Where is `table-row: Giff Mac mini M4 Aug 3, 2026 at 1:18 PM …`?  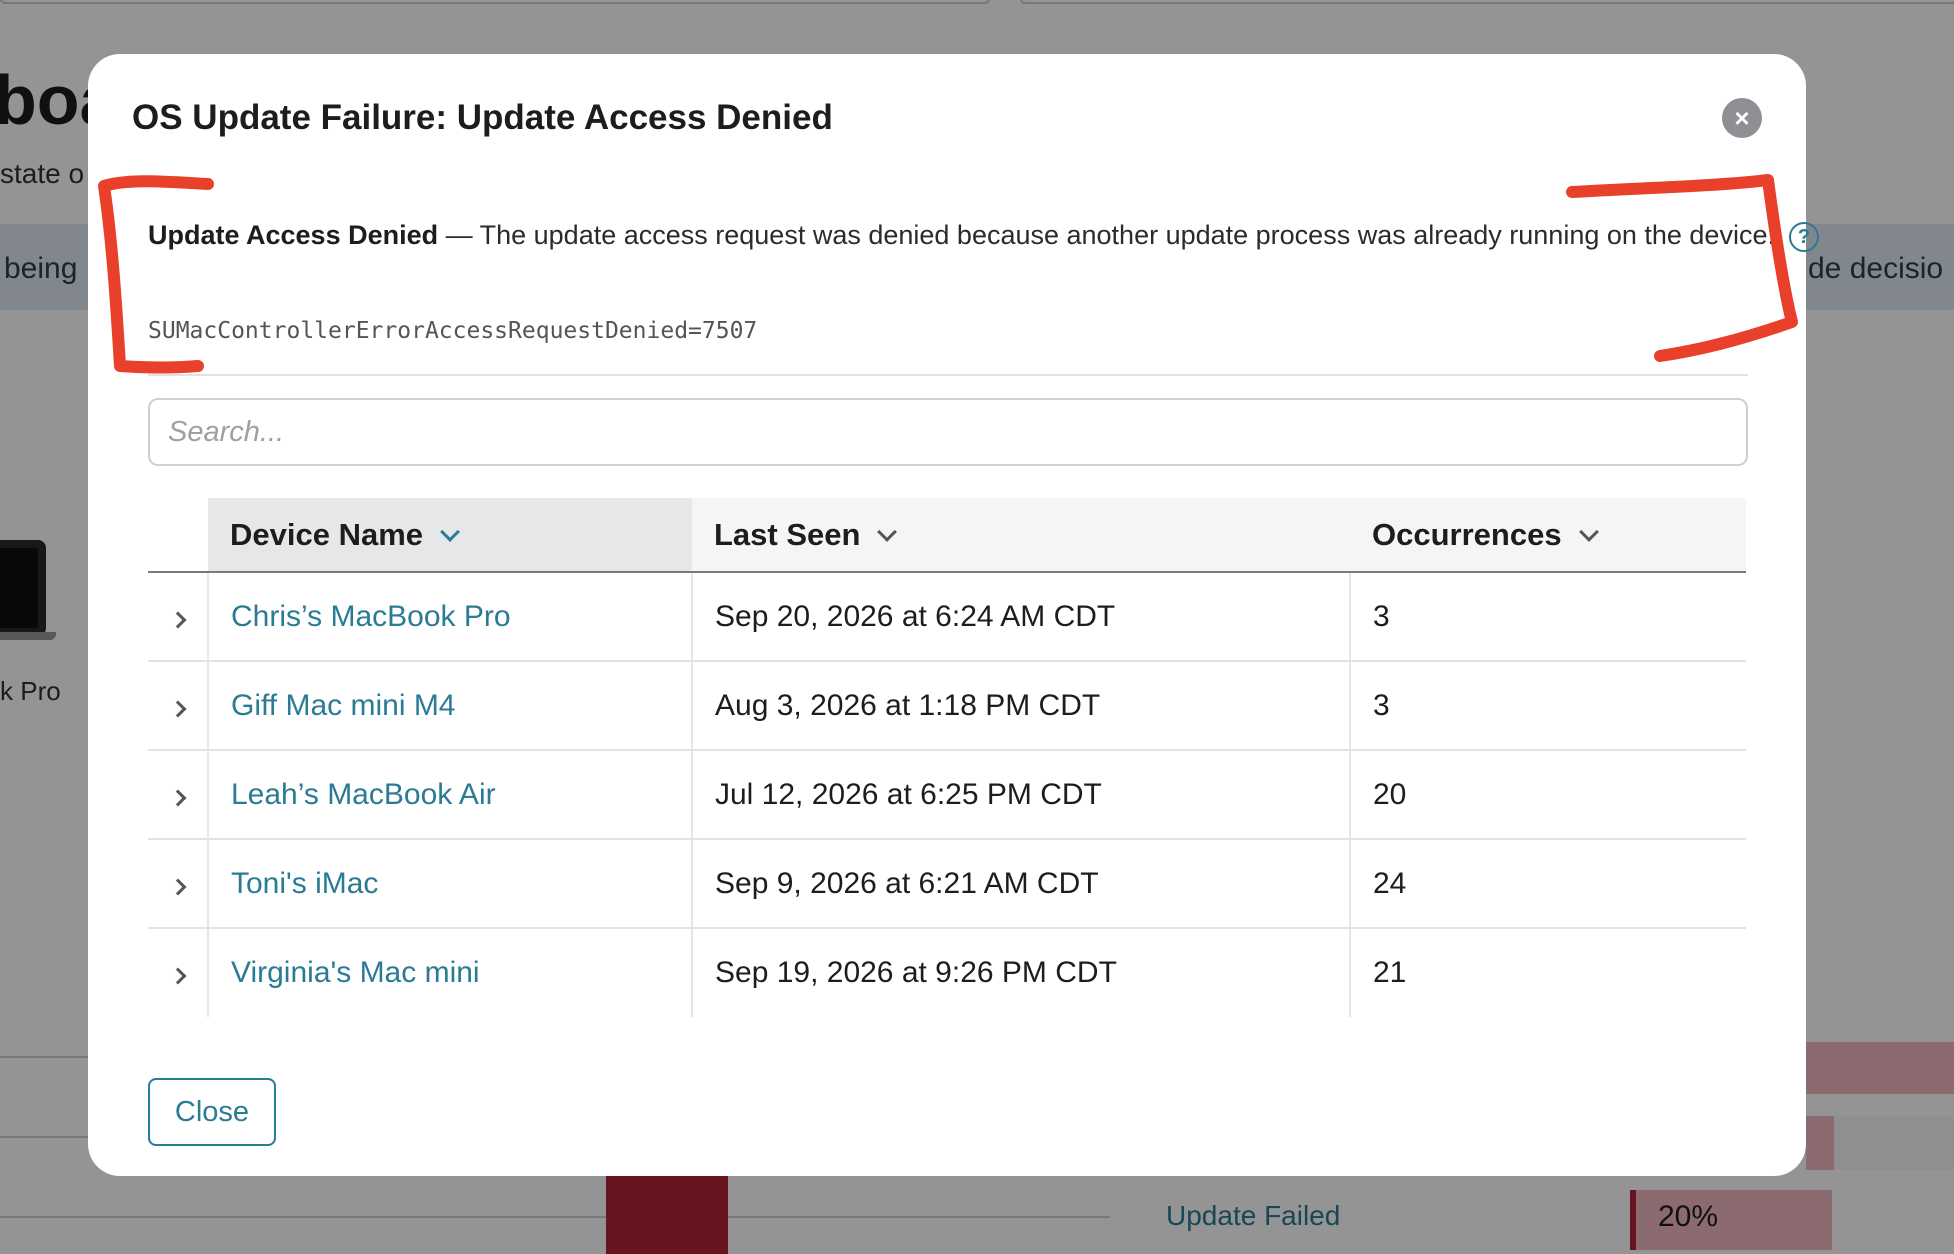 table-row: Giff Mac mini M4 Aug 3, 2026 at 1:18 PM … is located at coordinates (947, 706).